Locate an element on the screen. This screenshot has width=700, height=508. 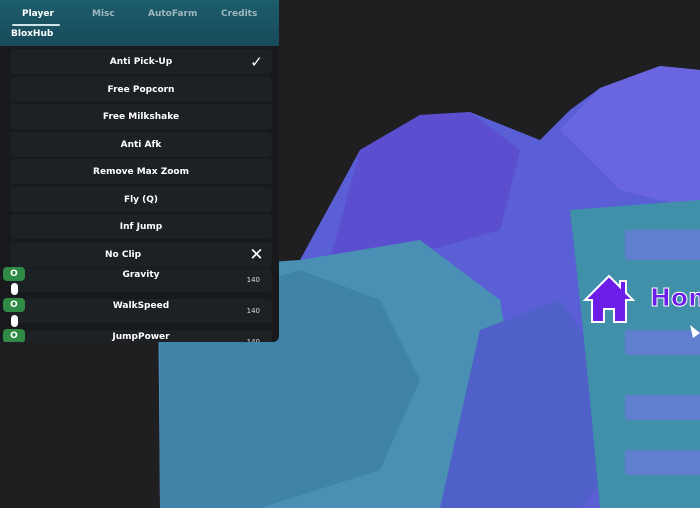
toggle-label: Free Popcorn is located at coordinates (141, 89).